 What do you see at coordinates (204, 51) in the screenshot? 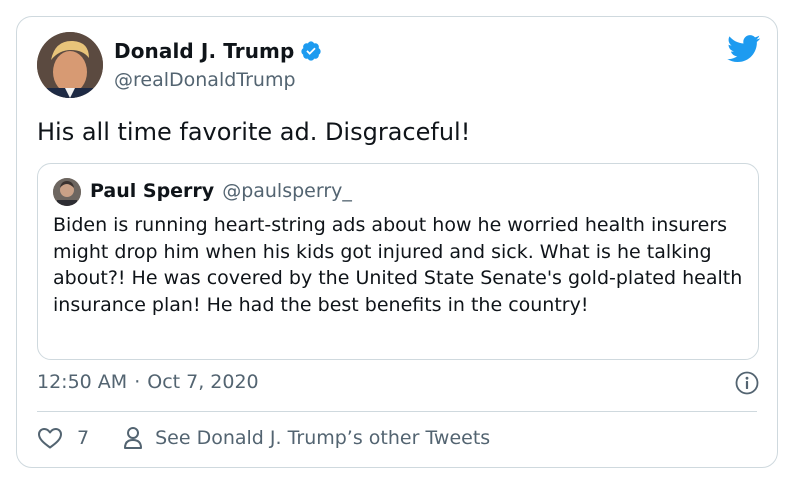
I see `author-name: Donald J. Trump` at bounding box center [204, 51].